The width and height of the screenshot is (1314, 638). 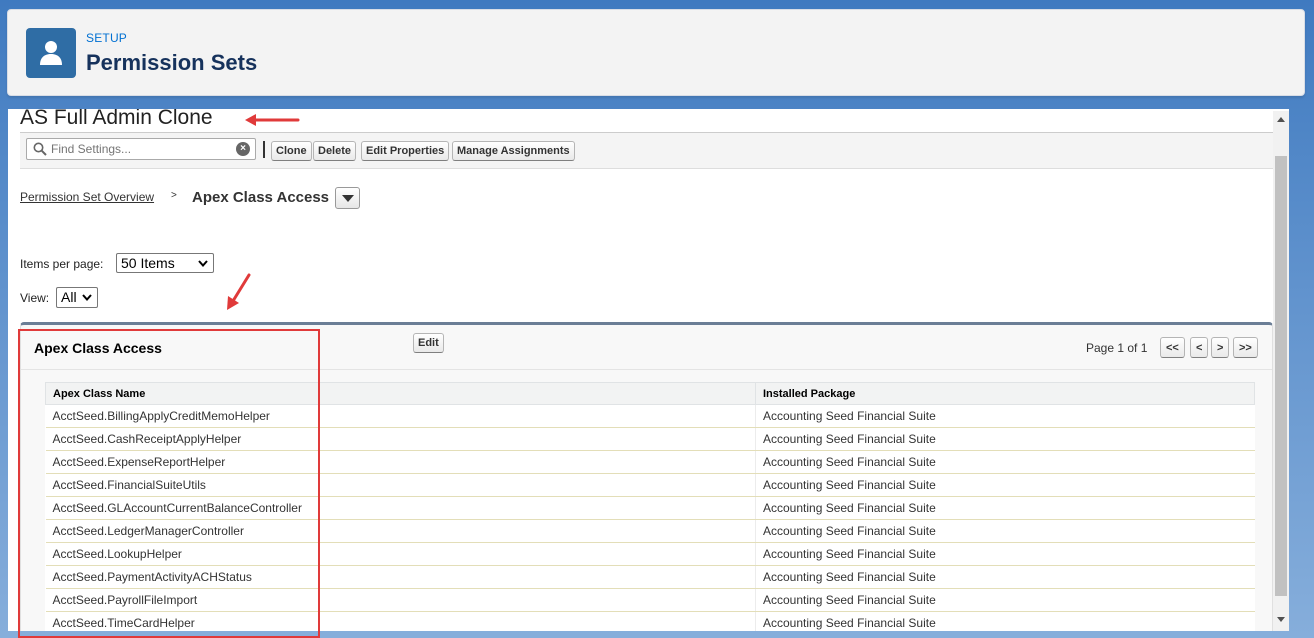 What do you see at coordinates (400, 531) in the screenshot?
I see `apex-class-name: AcctSeed.LedgerManagerController` at bounding box center [400, 531].